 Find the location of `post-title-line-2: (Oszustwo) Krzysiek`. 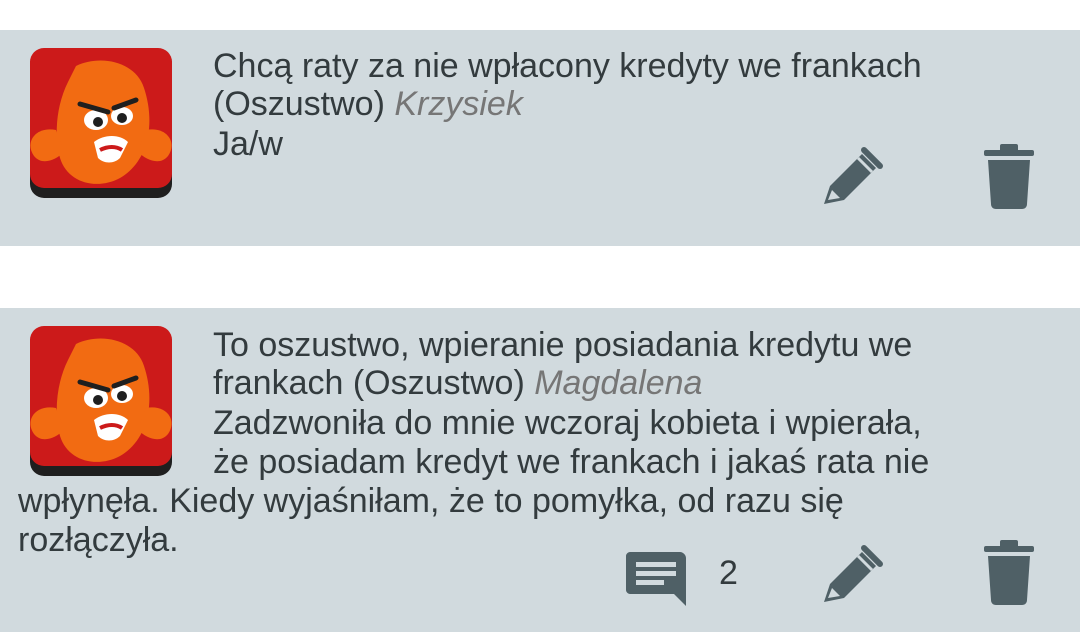

post-title-line-2: (Oszustwo) Krzysiek is located at coordinates (368, 104).